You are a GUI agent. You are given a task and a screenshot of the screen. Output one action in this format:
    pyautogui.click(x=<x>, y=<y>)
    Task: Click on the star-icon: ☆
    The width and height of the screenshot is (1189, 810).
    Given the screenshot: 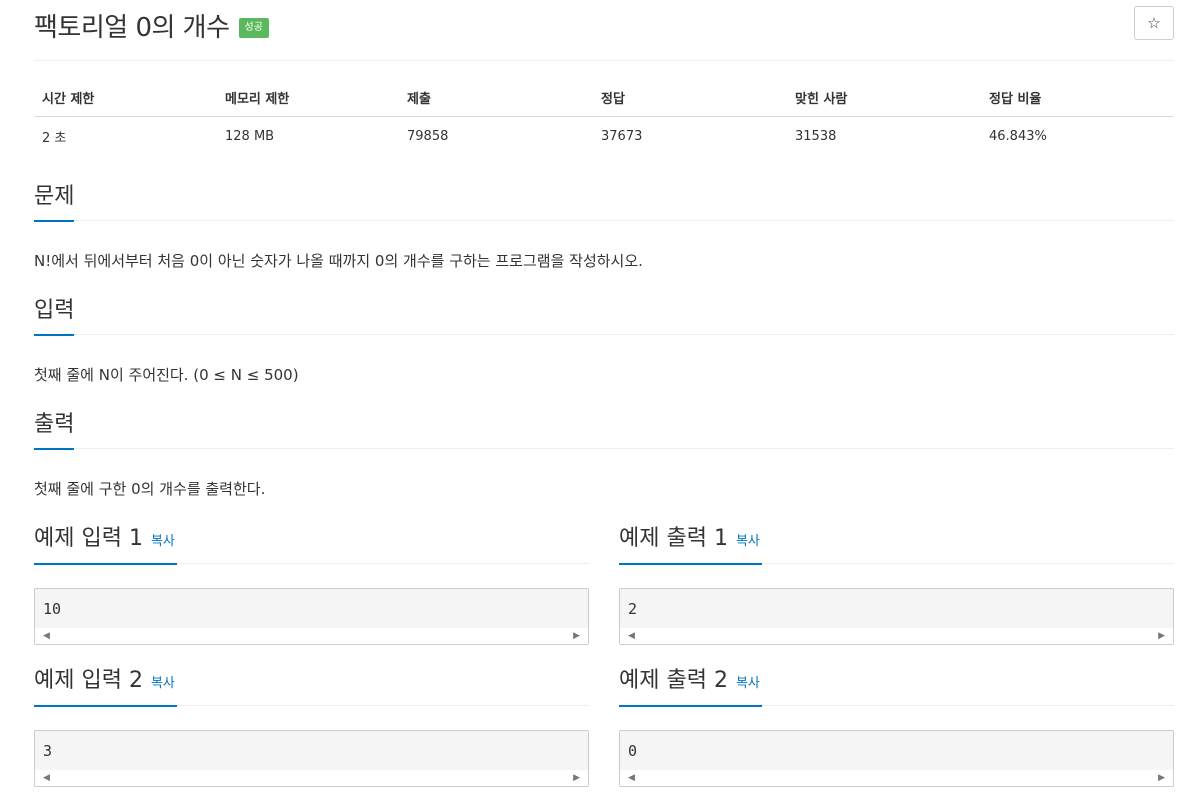 What is the action you would take?
    pyautogui.click(x=1154, y=23)
    